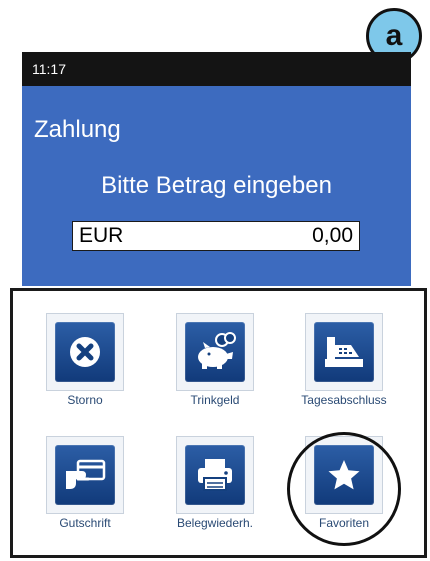 This screenshot has width=430, height=561. What do you see at coordinates (344, 400) in the screenshot?
I see `tagesabschluss-label: Tagesabschluss` at bounding box center [344, 400].